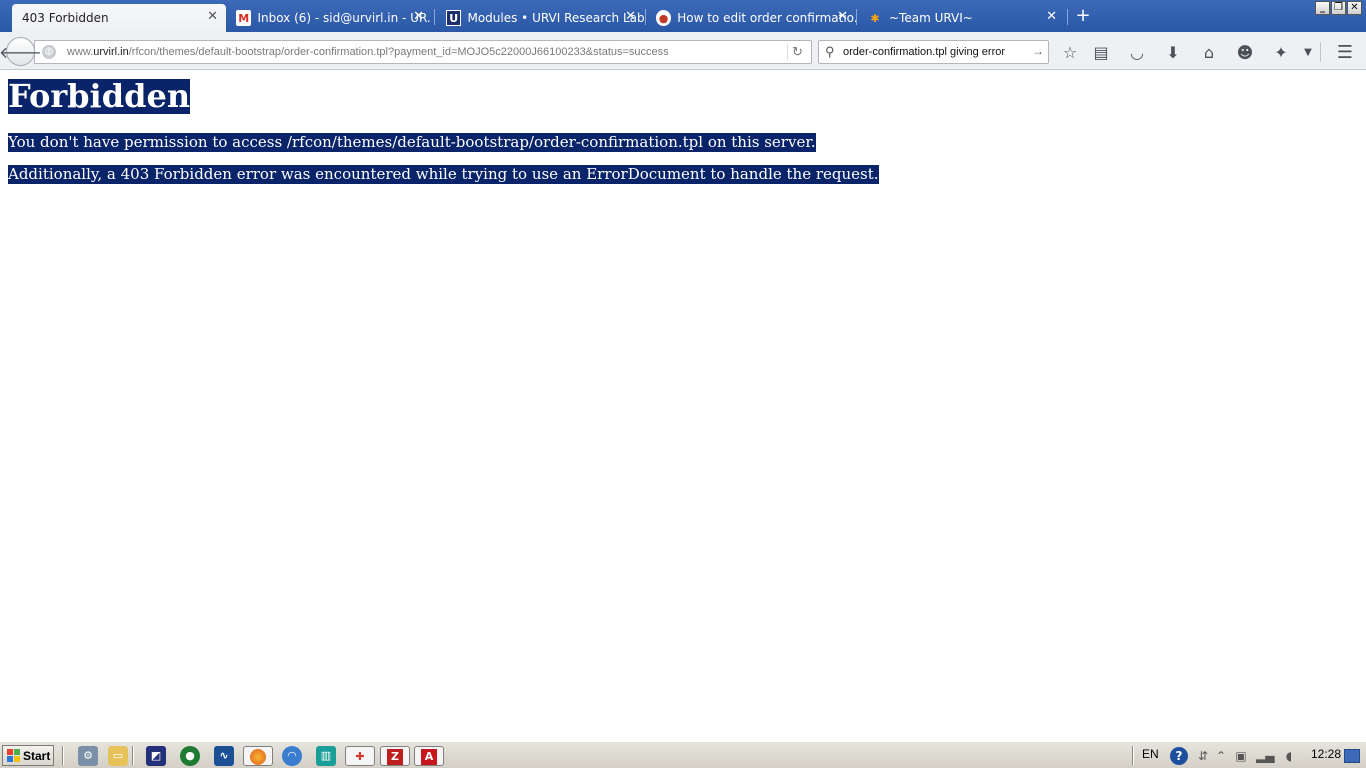 The image size is (1366, 772). I want to click on restore-button: ❐, so click(1338, 8).